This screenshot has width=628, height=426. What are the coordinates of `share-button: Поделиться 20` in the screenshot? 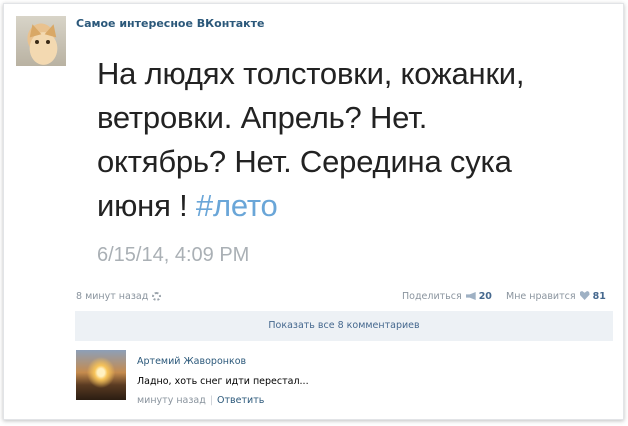 It's located at (447, 296).